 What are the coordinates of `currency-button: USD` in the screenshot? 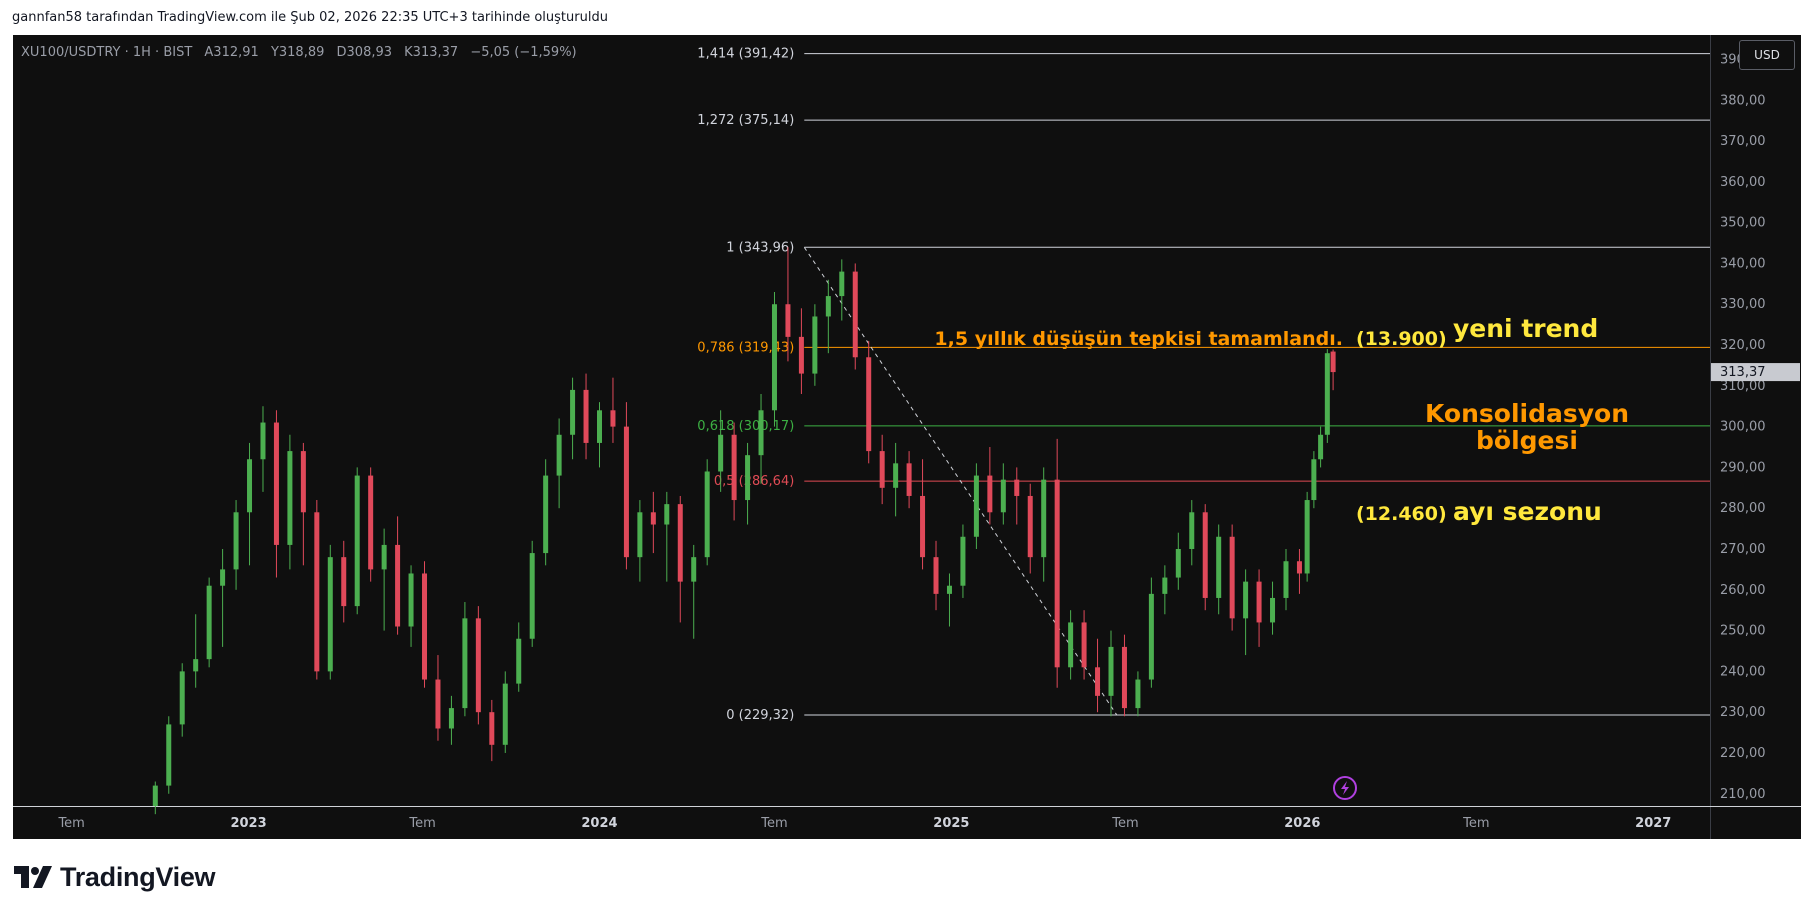 It's located at (1767, 55).